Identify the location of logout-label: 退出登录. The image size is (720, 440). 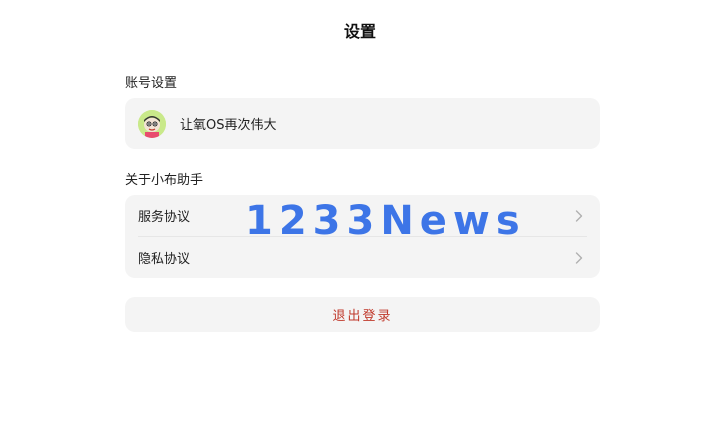
(362, 316).